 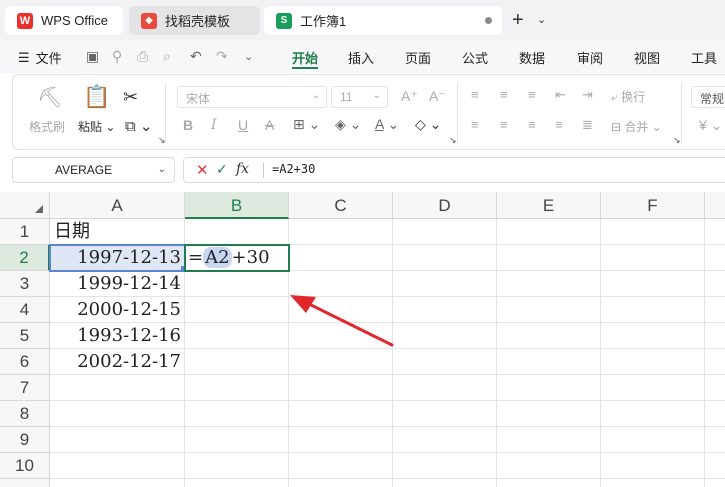 I want to click on arrow-shaft, so click(x=348, y=323).